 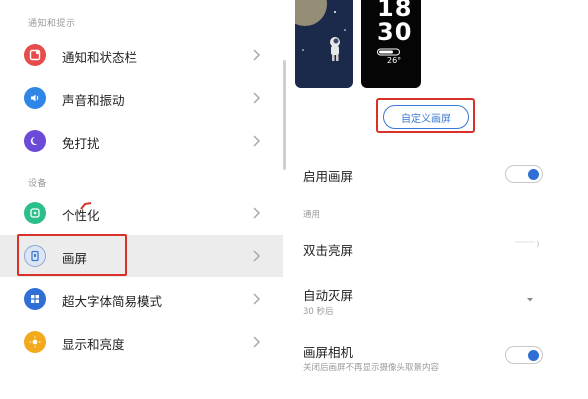 I want to click on sun-icon, so click(x=35, y=342).